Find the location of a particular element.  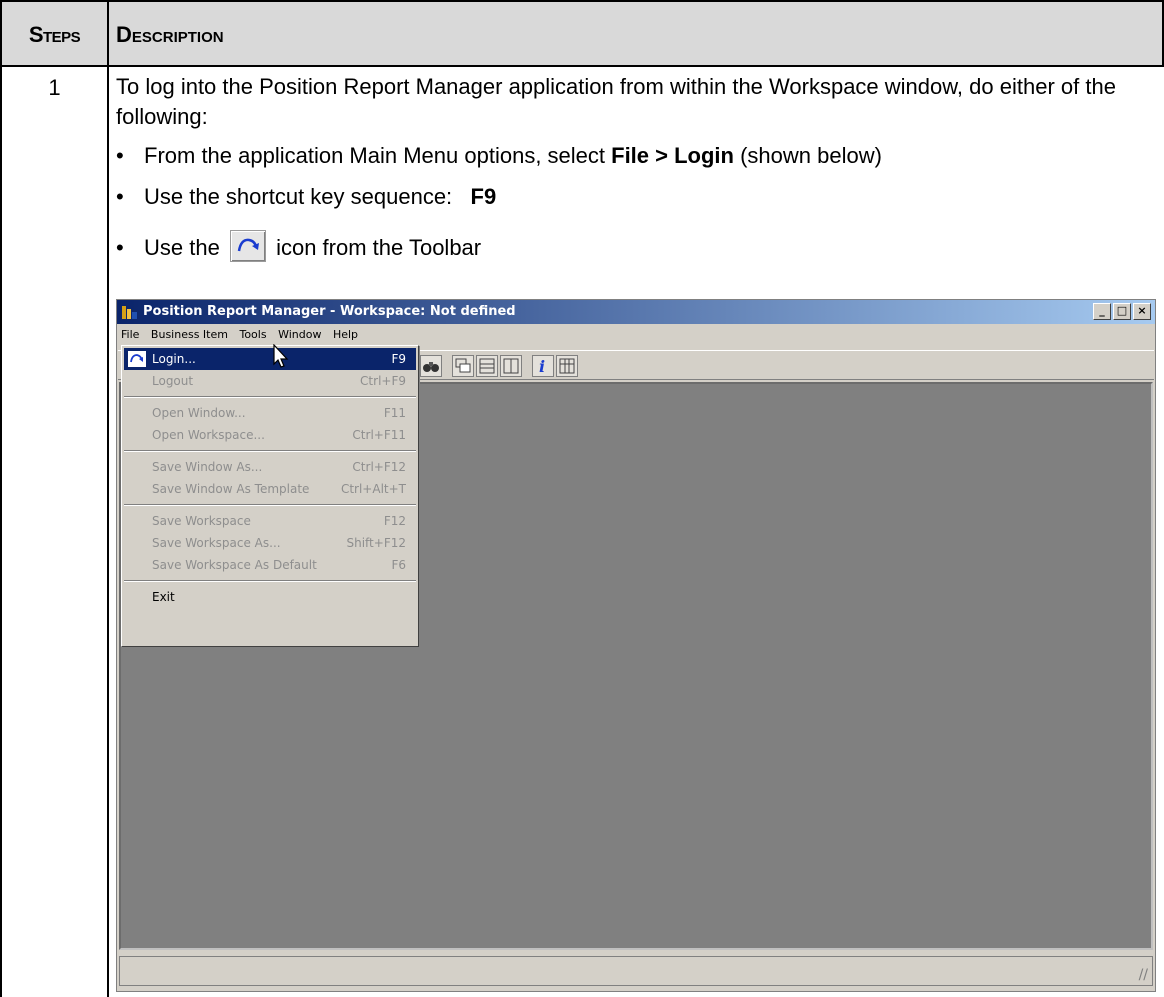

menu-item-open-window: Open Window... F11 is located at coordinates (270, 413).